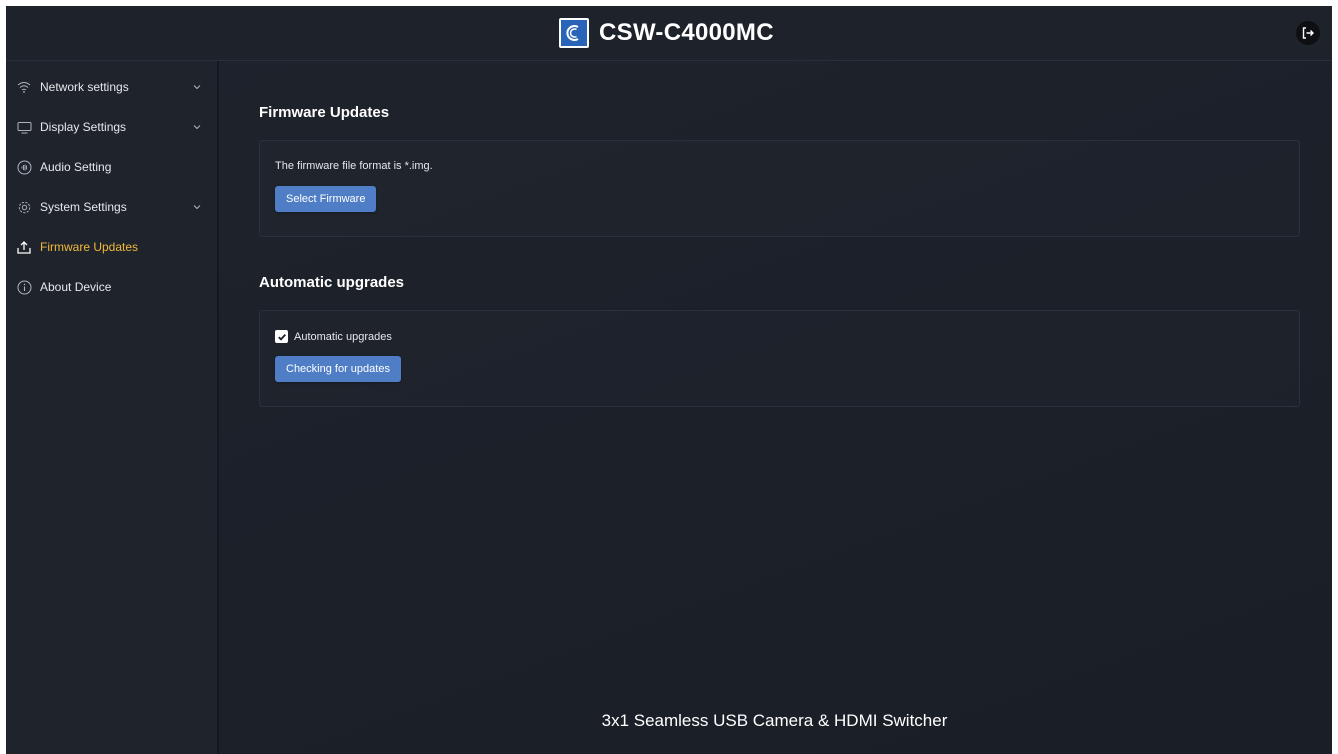 Image resolution: width=1338 pixels, height=754 pixels. I want to click on automatic-upgrades-checkbox, so click(281, 336).